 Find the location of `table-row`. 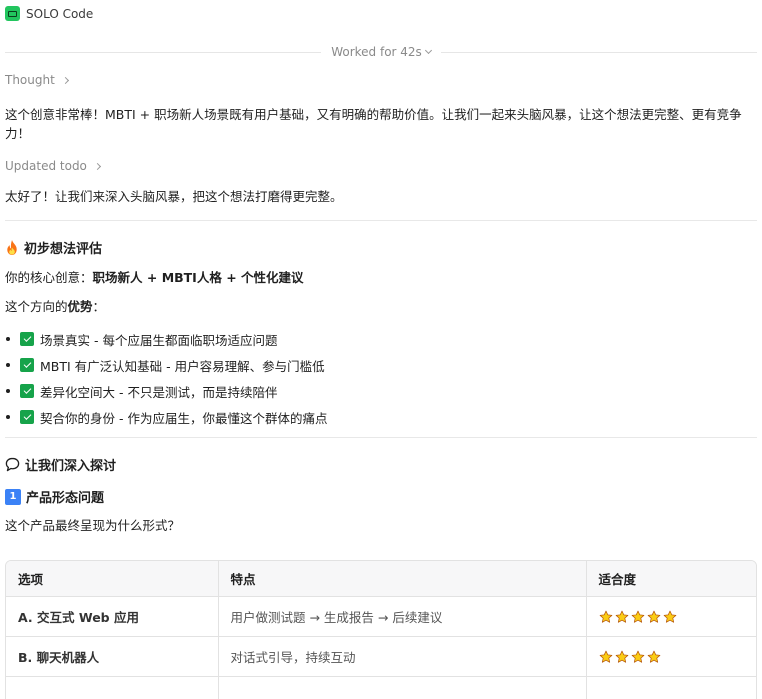

table-row is located at coordinates (381, 687).